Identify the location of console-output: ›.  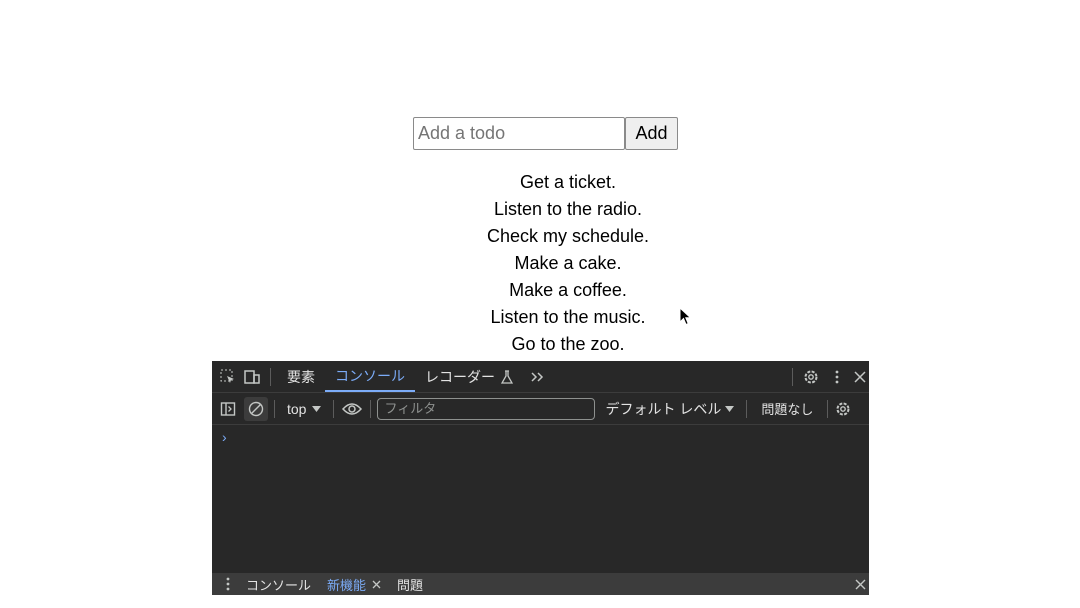
(540, 495).